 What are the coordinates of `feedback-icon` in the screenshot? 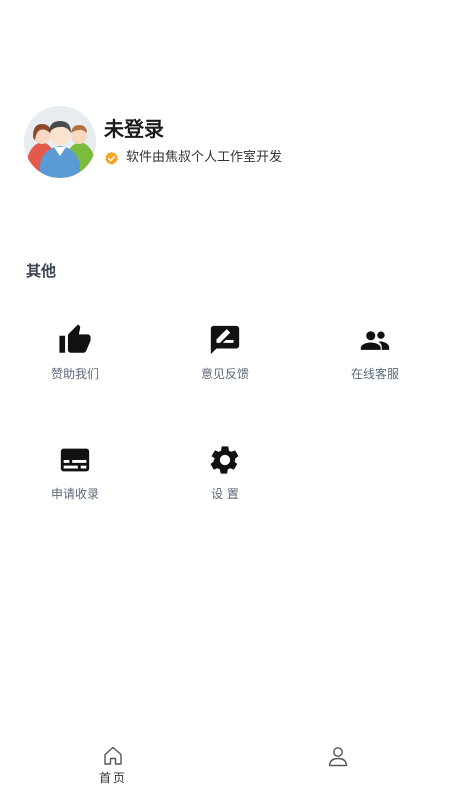 It's located at (225, 340).